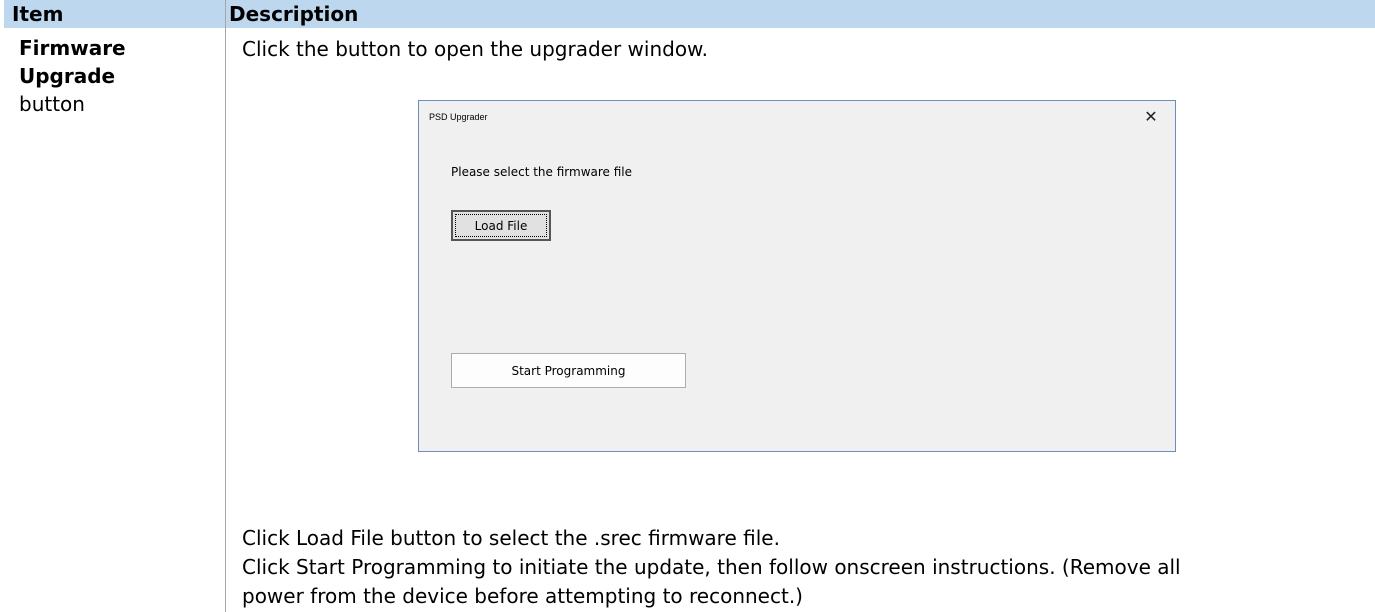 This screenshot has height=612, width=1375. I want to click on load-file-button: Load File, so click(501, 225).